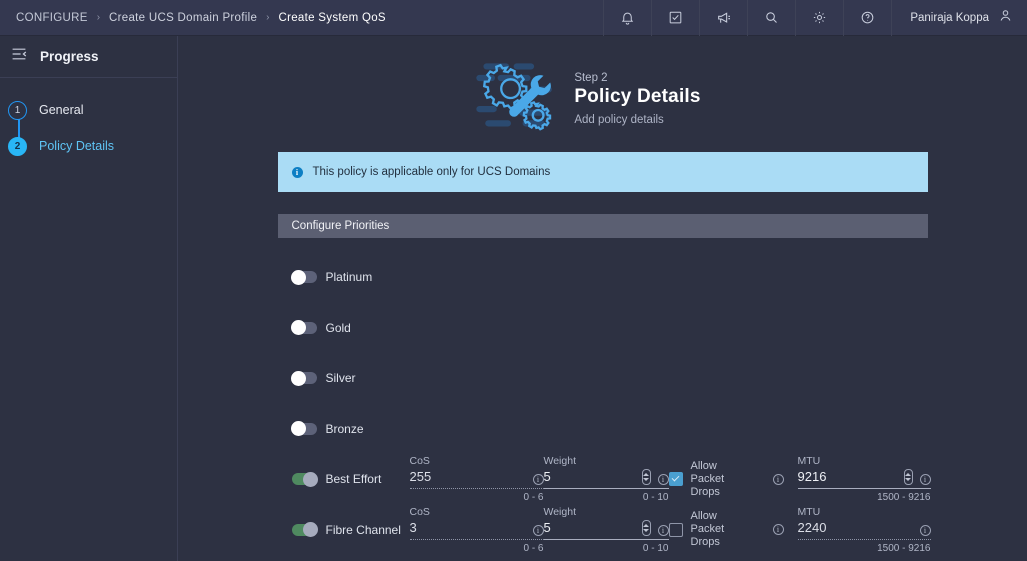 The height and width of the screenshot is (561, 1027). What do you see at coordinates (726, 529) in the screenshot?
I see `allow-packet-drops-fibre-channel: Allow Packet Drops i` at bounding box center [726, 529].